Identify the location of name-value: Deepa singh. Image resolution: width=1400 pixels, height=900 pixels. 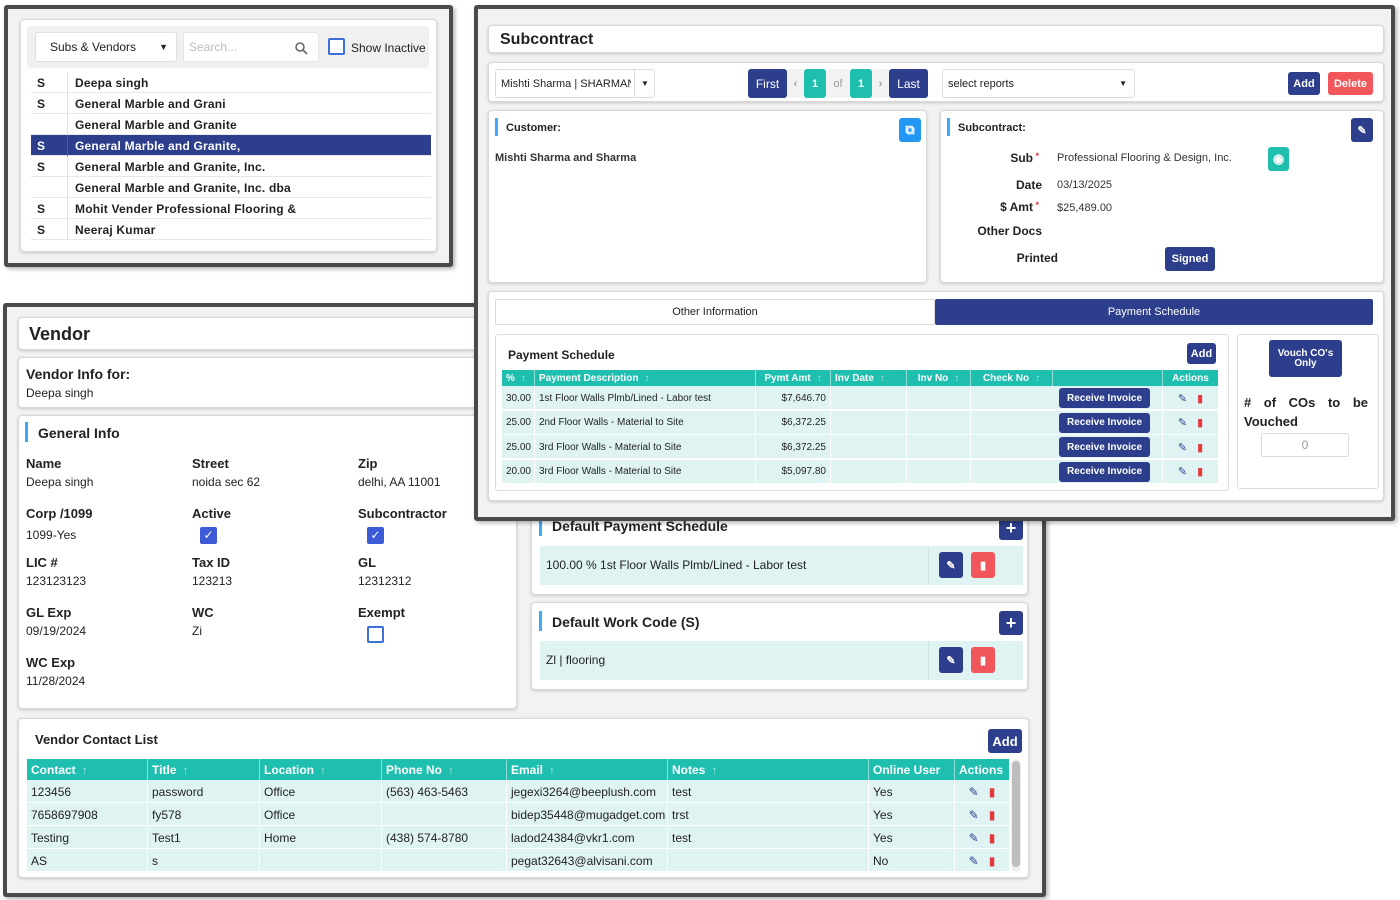
(60, 482).